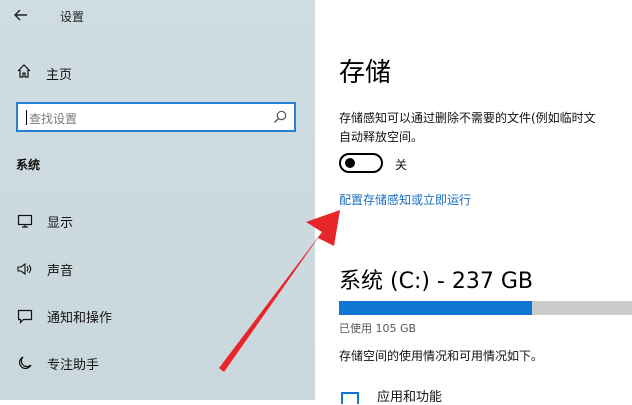  Describe the element at coordinates (467, 127) in the screenshot. I see `storage-sense-description: 存储感知可以通过删除不需要的文件(例如临时文 自动释放空间。` at that location.